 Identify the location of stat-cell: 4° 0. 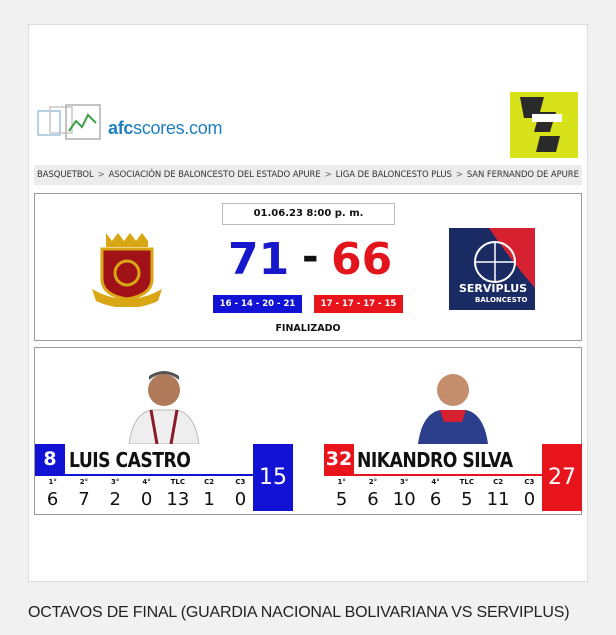
(146, 494).